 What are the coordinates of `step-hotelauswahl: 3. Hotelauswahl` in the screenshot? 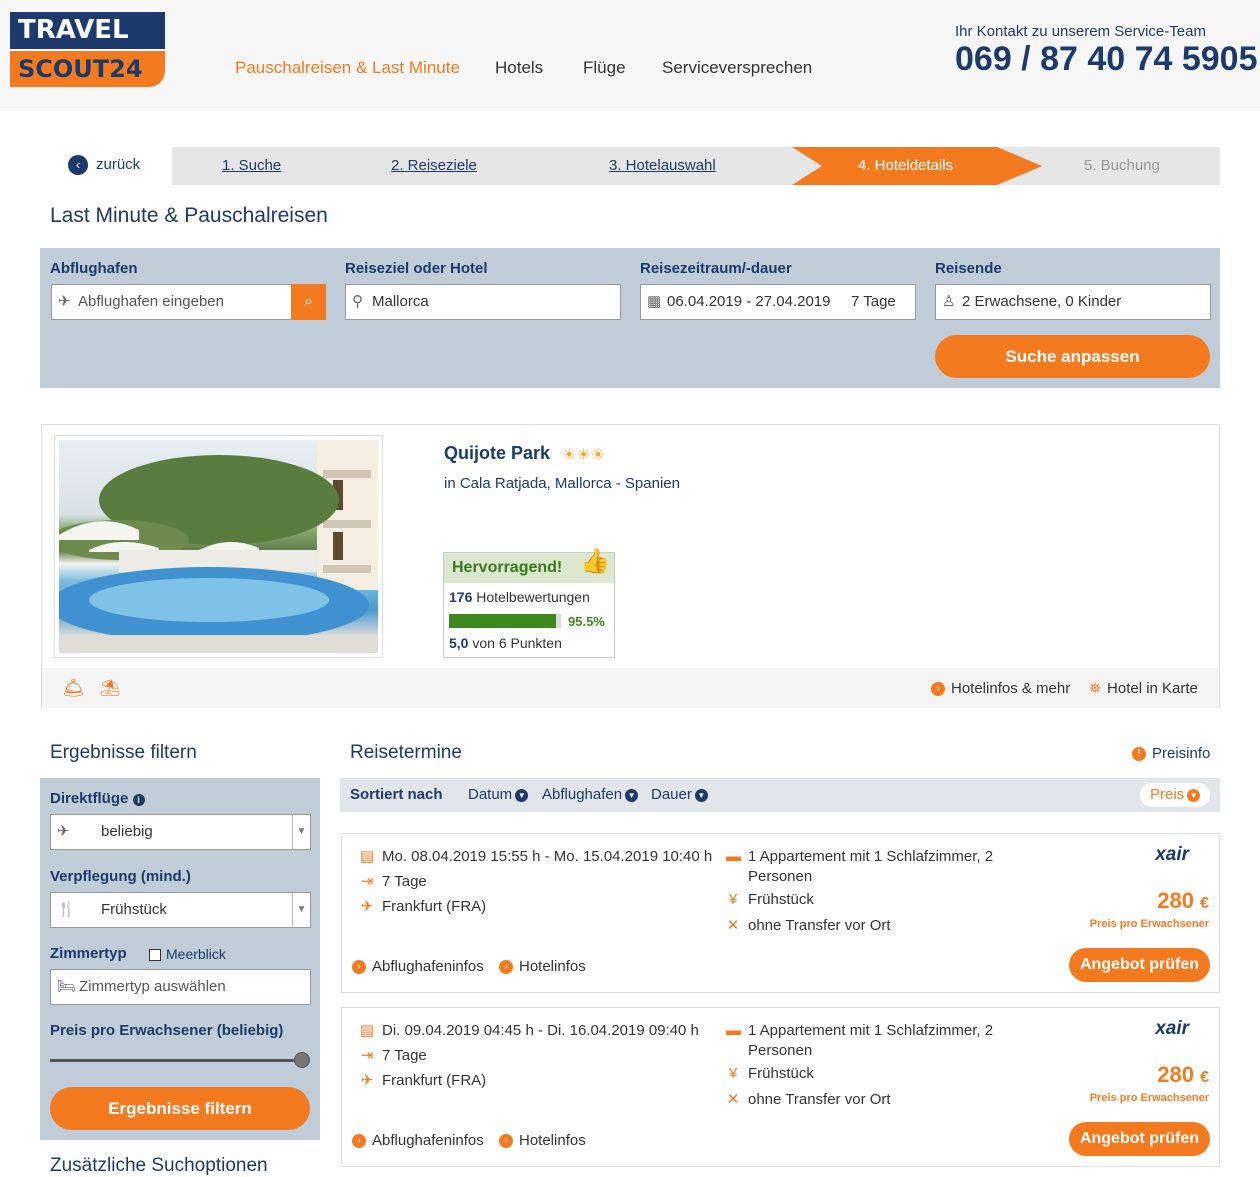 It's located at (662, 166).